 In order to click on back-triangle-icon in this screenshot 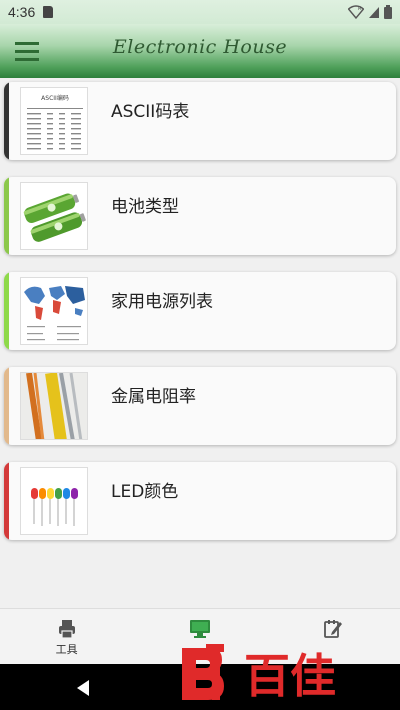, I will do `click(84, 688)`.